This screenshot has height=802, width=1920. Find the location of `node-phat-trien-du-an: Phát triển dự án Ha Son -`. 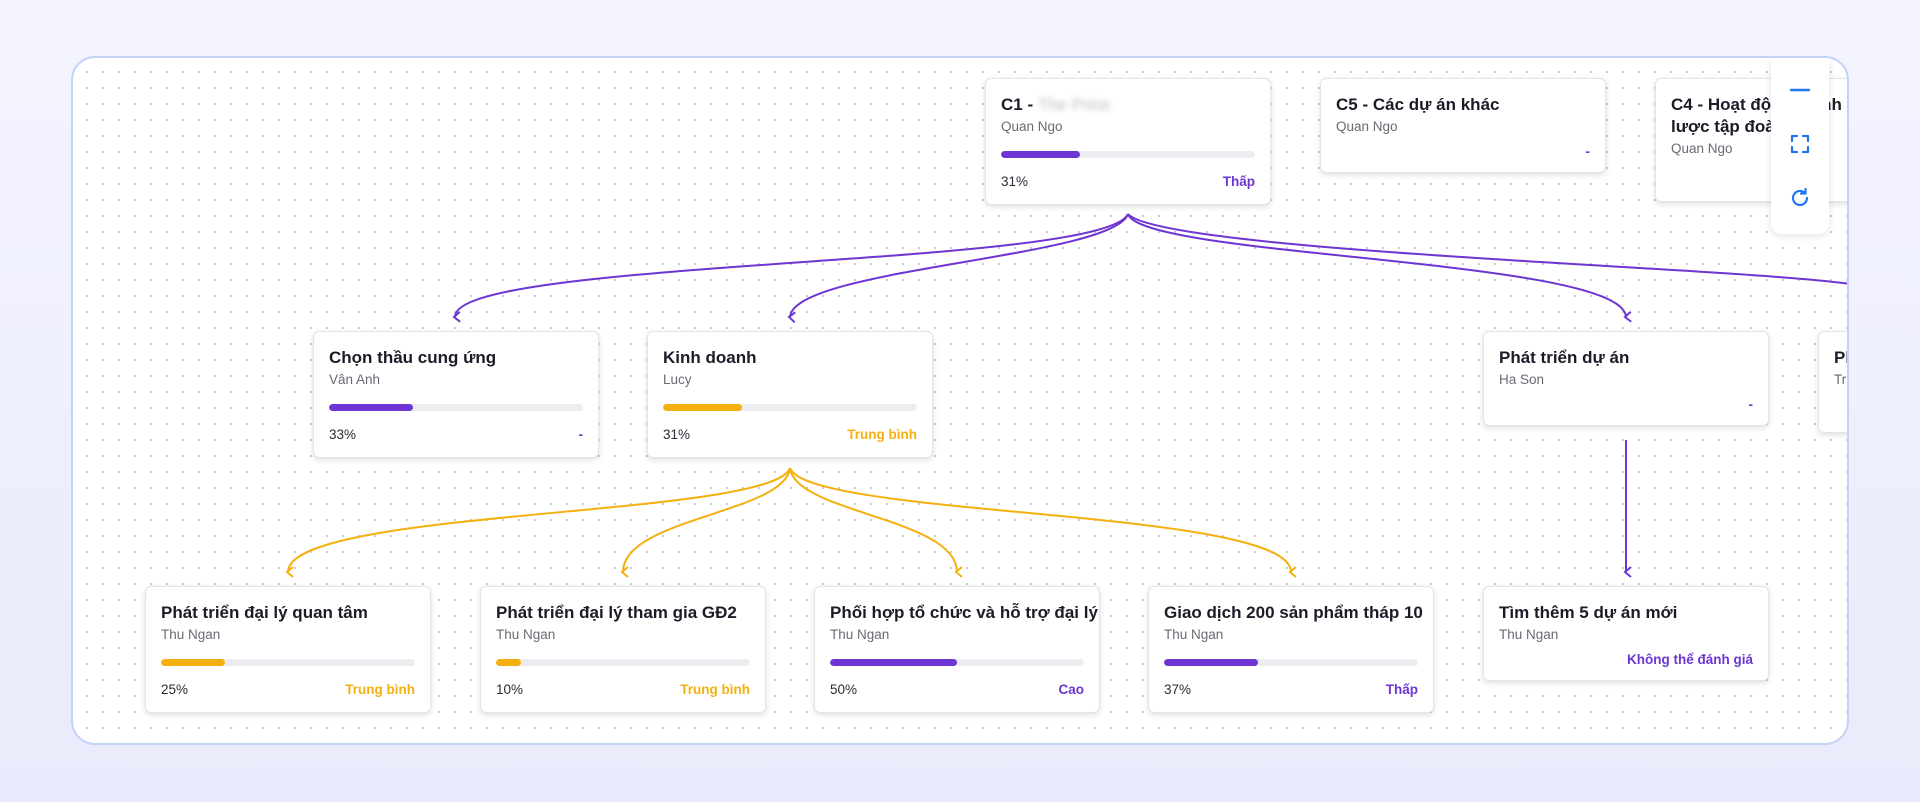

node-phat-trien-du-an: Phát triển dự án Ha Son - is located at coordinates (1626, 378).